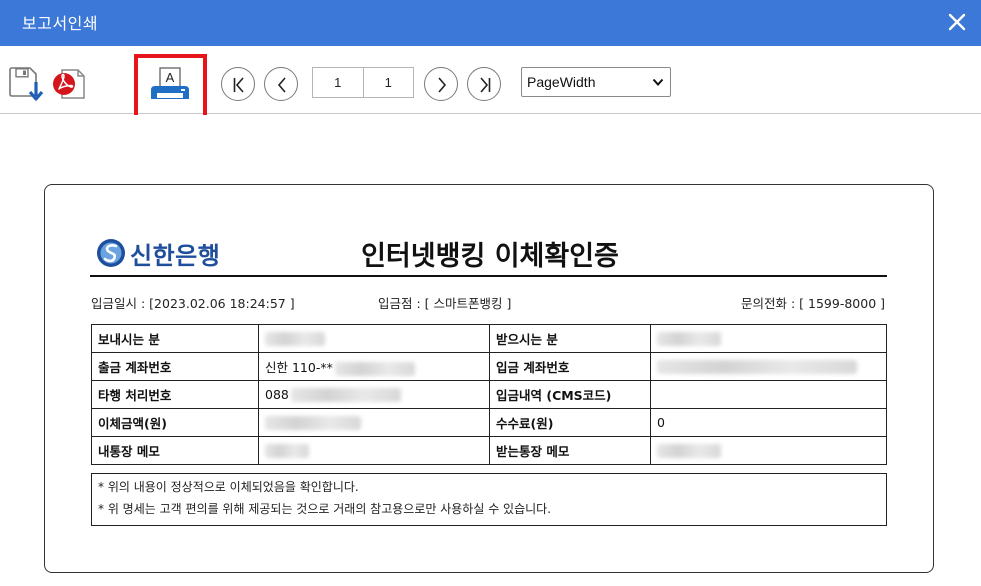 The image size is (981, 586). Describe the element at coordinates (490, 256) in the screenshot. I see `report-title: 인터넷뱅킹 이체확인증` at that location.